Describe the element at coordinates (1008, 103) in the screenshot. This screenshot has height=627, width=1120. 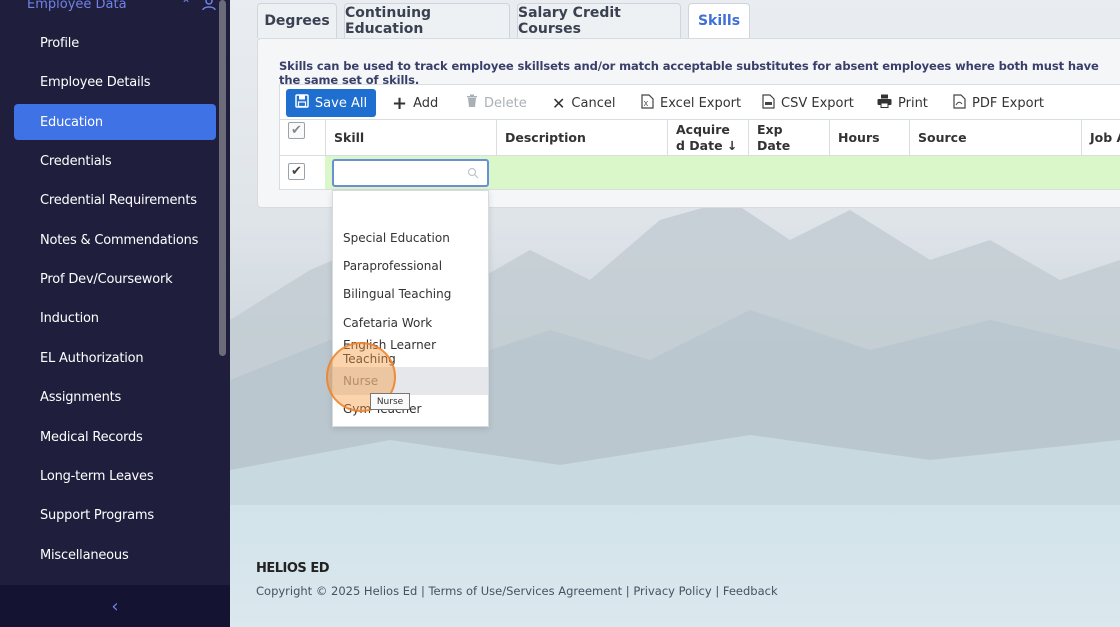
I see `pdf-export-label: PDF Export` at that location.